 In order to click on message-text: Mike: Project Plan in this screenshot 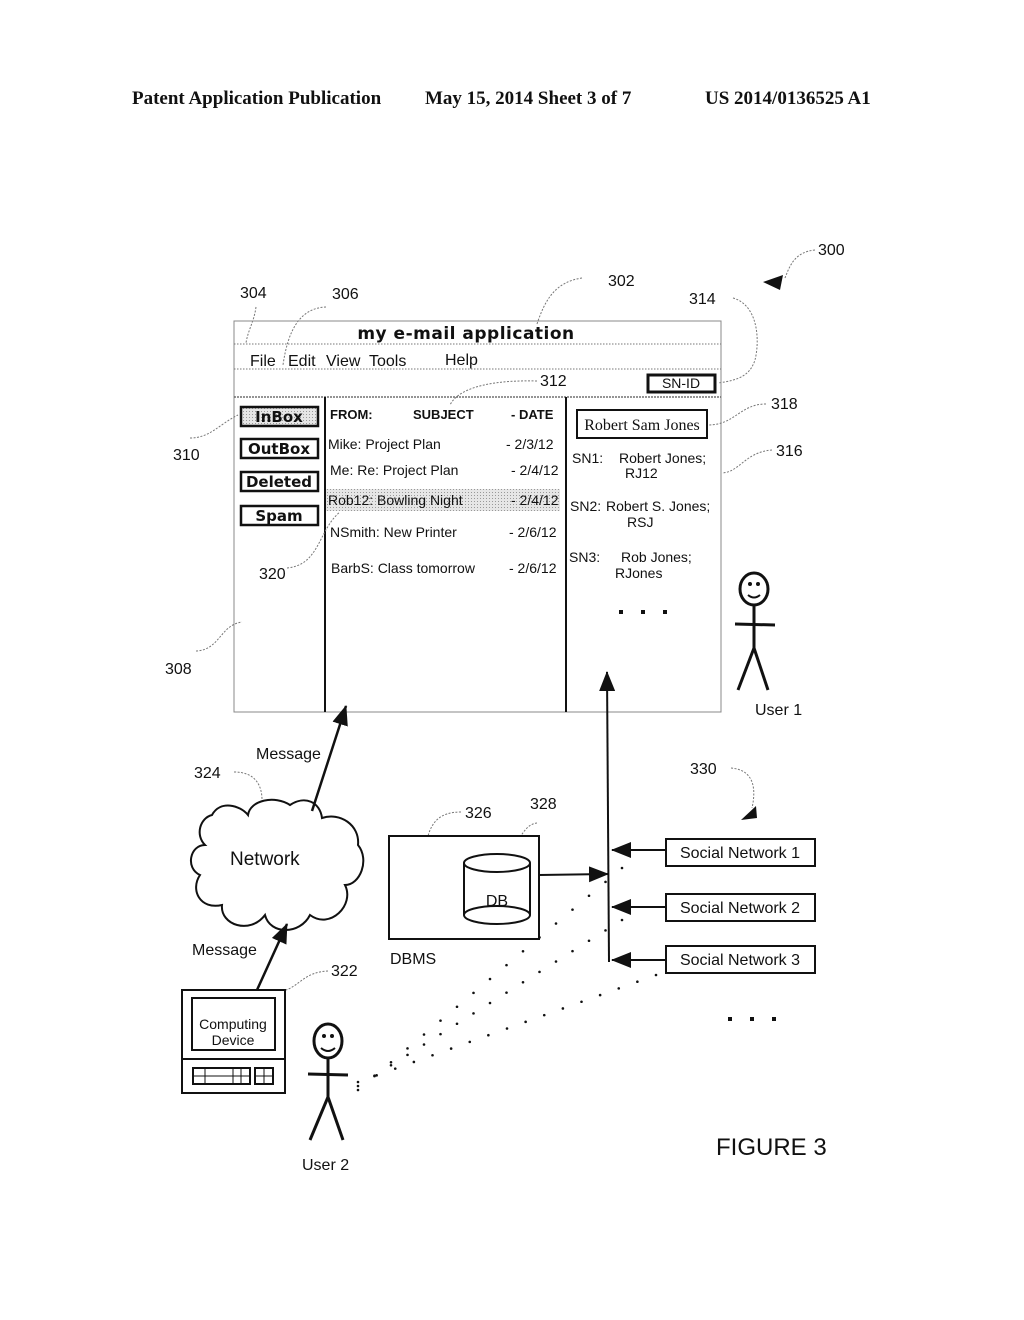, I will do `click(384, 444)`.